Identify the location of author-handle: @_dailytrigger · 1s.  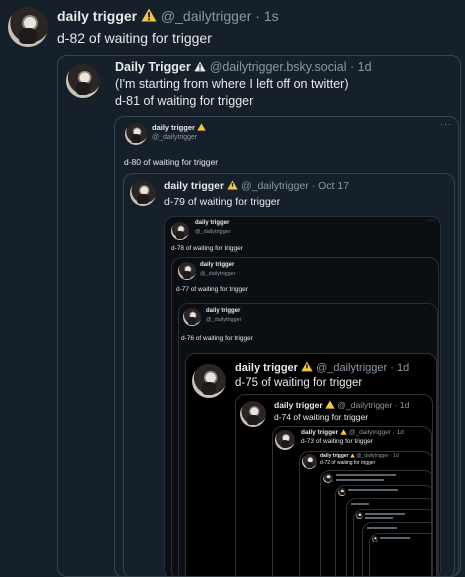
(219, 16).